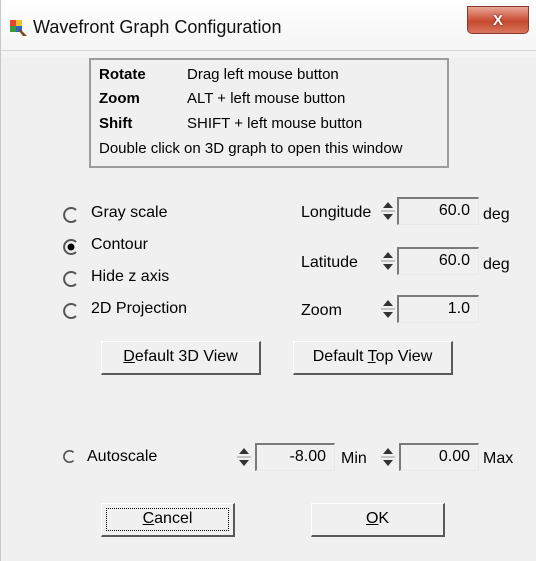 The height and width of the screenshot is (561, 536). What do you see at coordinates (438, 211) in the screenshot?
I see `longitude-field: 60.0` at bounding box center [438, 211].